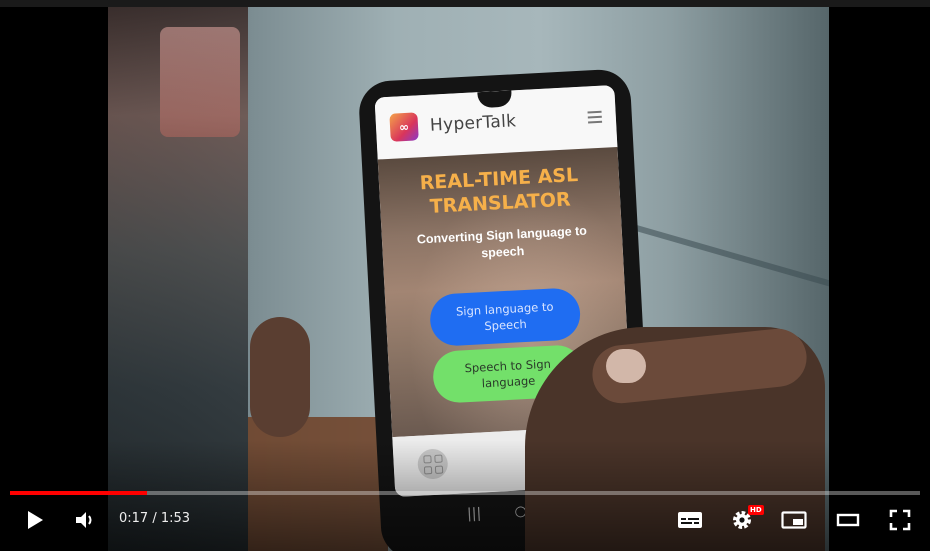 The height and width of the screenshot is (551, 930). I want to click on captions-button, so click(690, 520).